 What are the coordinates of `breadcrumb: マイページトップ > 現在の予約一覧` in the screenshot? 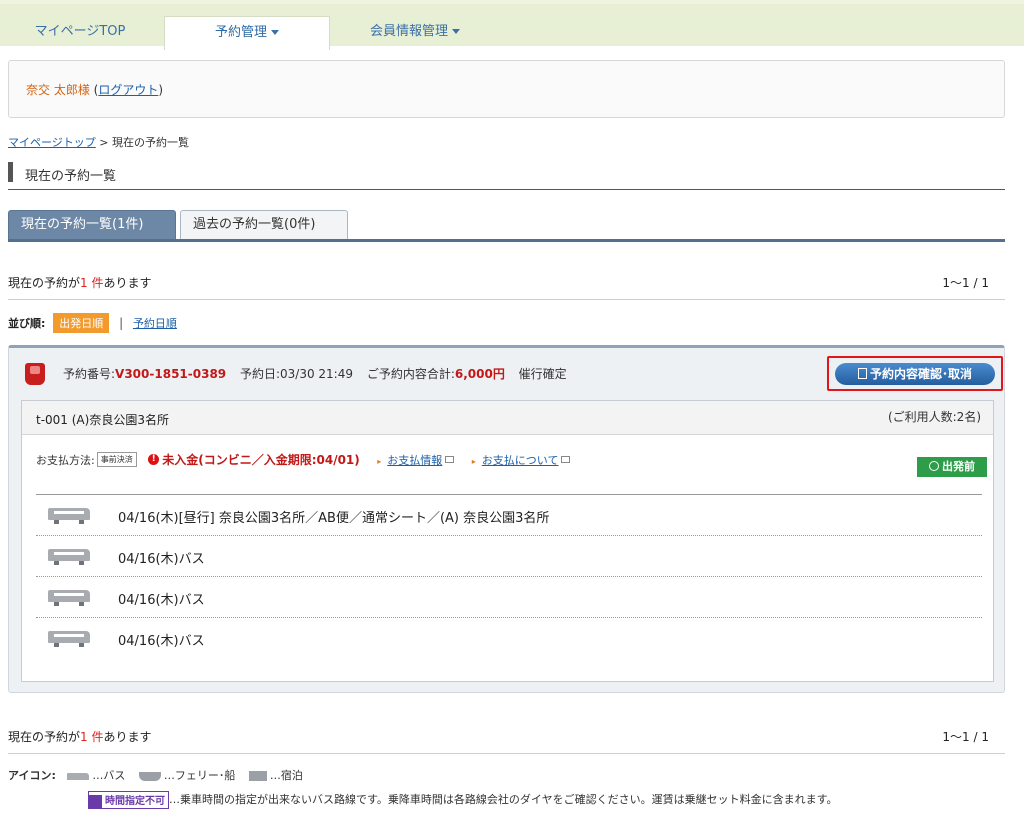 It's located at (98, 142).